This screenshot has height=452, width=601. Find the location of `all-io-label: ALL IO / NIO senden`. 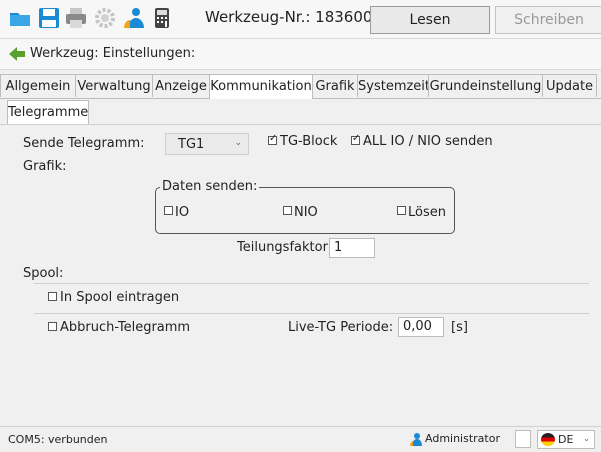

all-io-label: ALL IO / NIO senden is located at coordinates (428, 141).